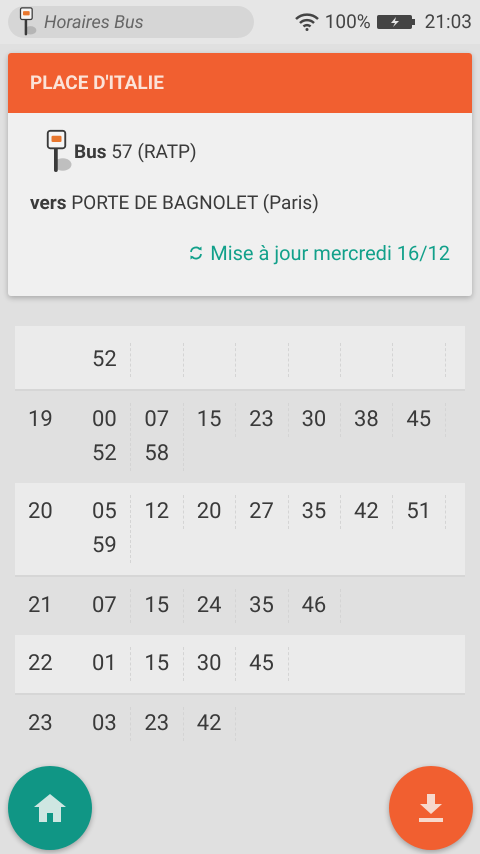 Image resolution: width=480 pixels, height=854 pixels. Describe the element at coordinates (347, 21) in the screenshot. I see `battery-level: 100%` at that location.